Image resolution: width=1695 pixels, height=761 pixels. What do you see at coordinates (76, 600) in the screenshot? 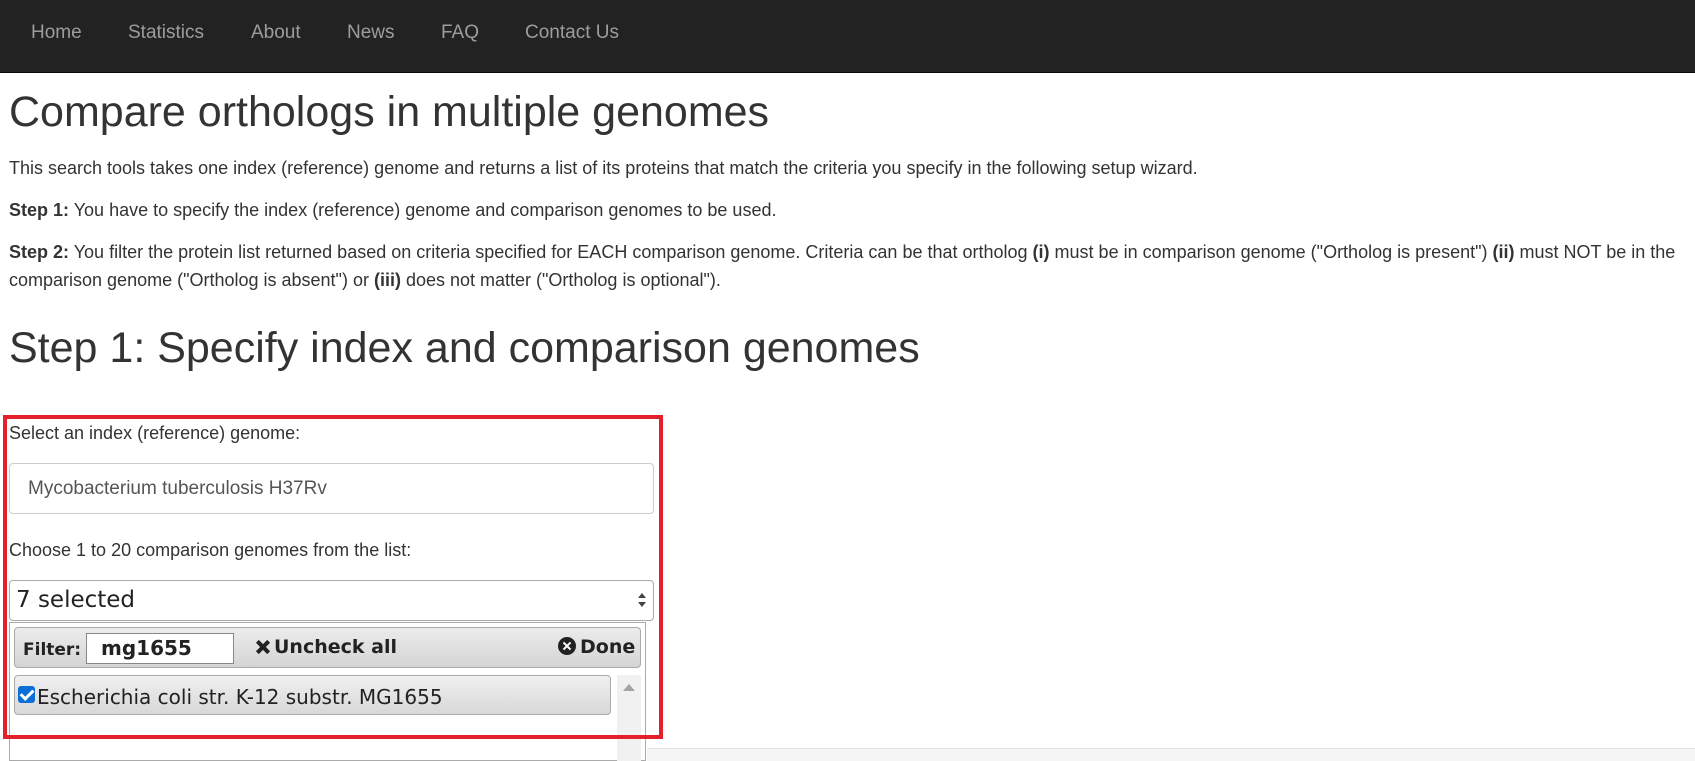
I see `selected-count: 7 selected` at bounding box center [76, 600].